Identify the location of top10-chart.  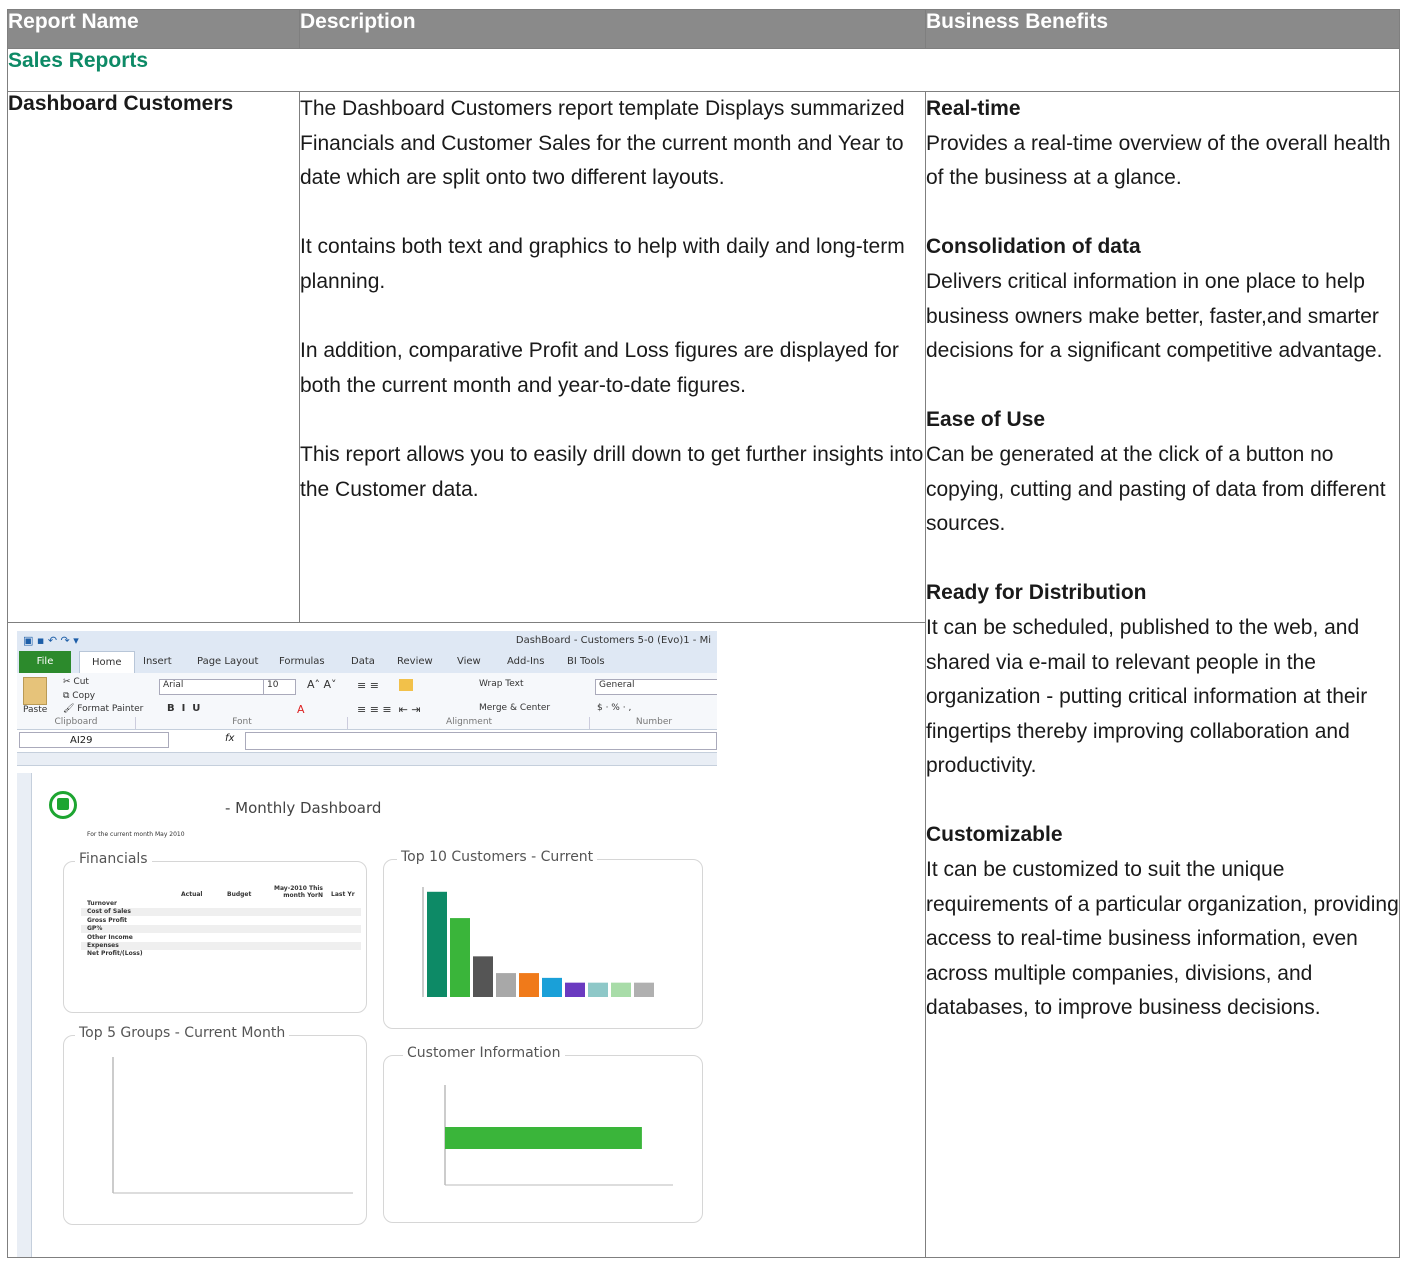
(538, 942).